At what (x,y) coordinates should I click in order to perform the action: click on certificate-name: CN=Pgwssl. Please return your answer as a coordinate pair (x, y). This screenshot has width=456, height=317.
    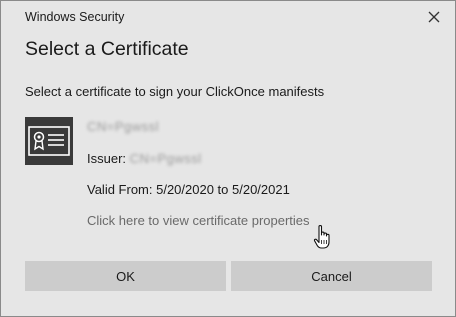
    Looking at the image, I should click on (123, 126).